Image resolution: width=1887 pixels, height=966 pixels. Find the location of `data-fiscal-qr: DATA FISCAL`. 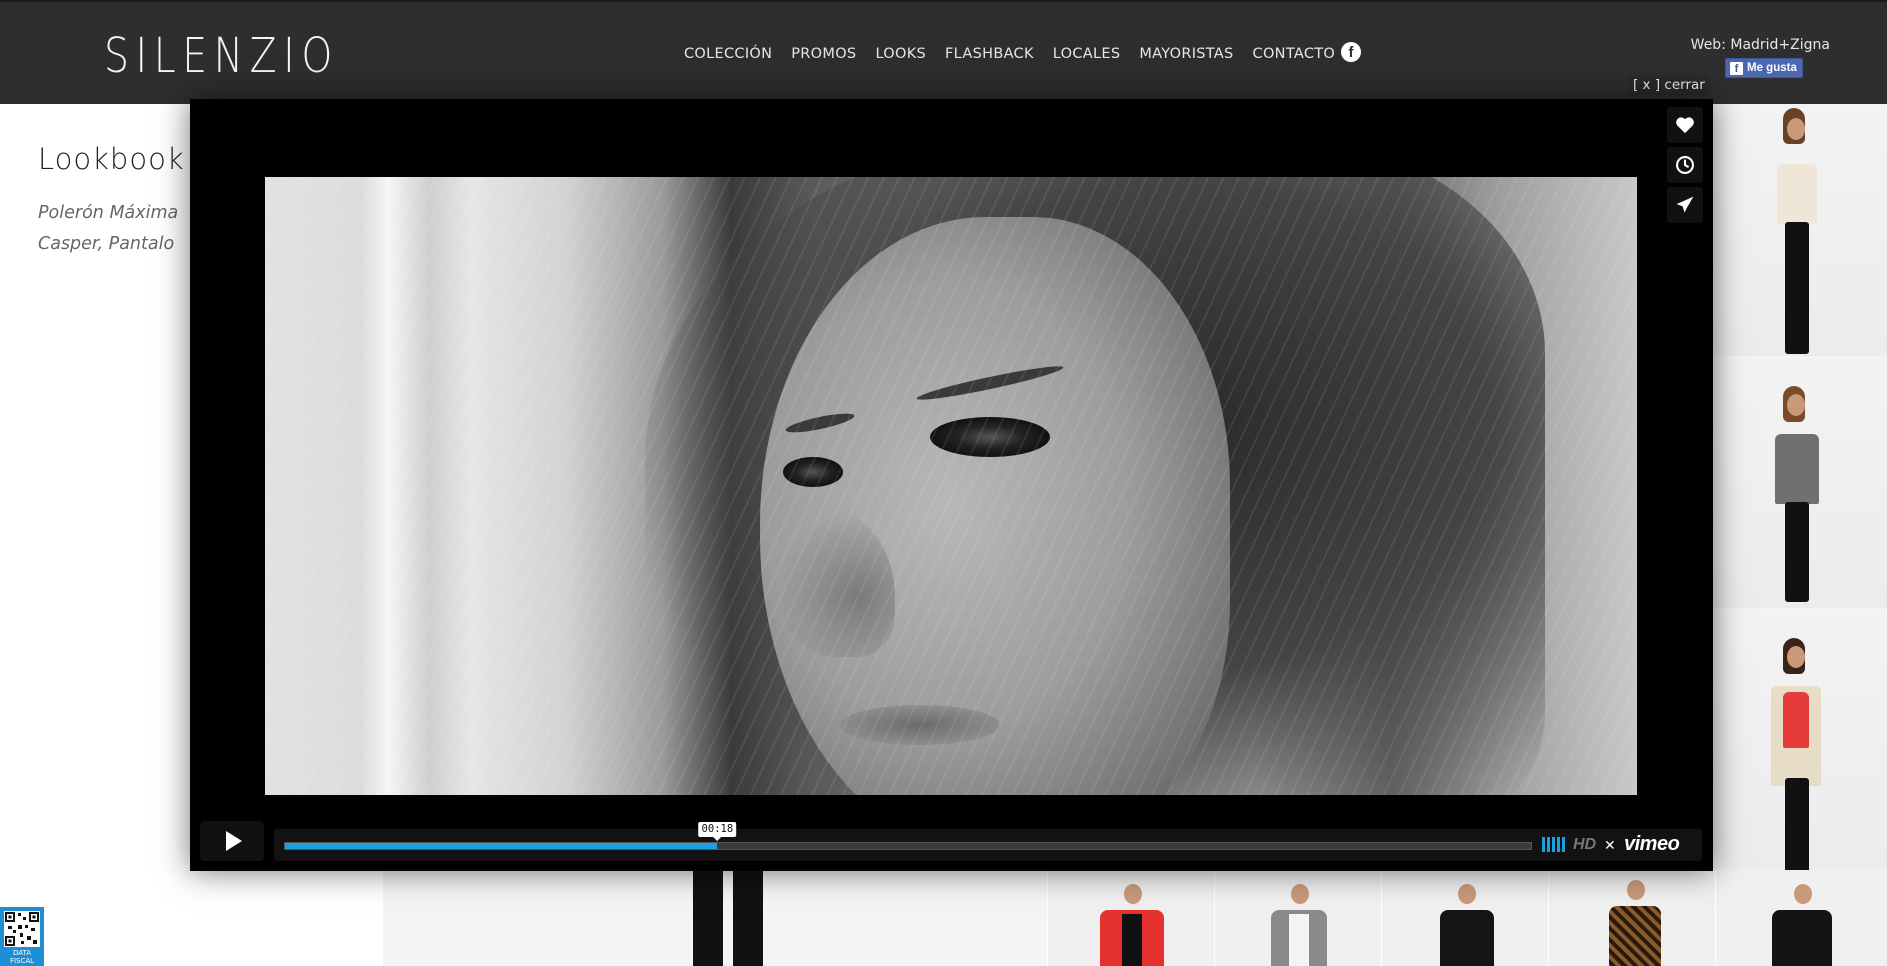

data-fiscal-qr: DATA FISCAL is located at coordinates (22, 936).